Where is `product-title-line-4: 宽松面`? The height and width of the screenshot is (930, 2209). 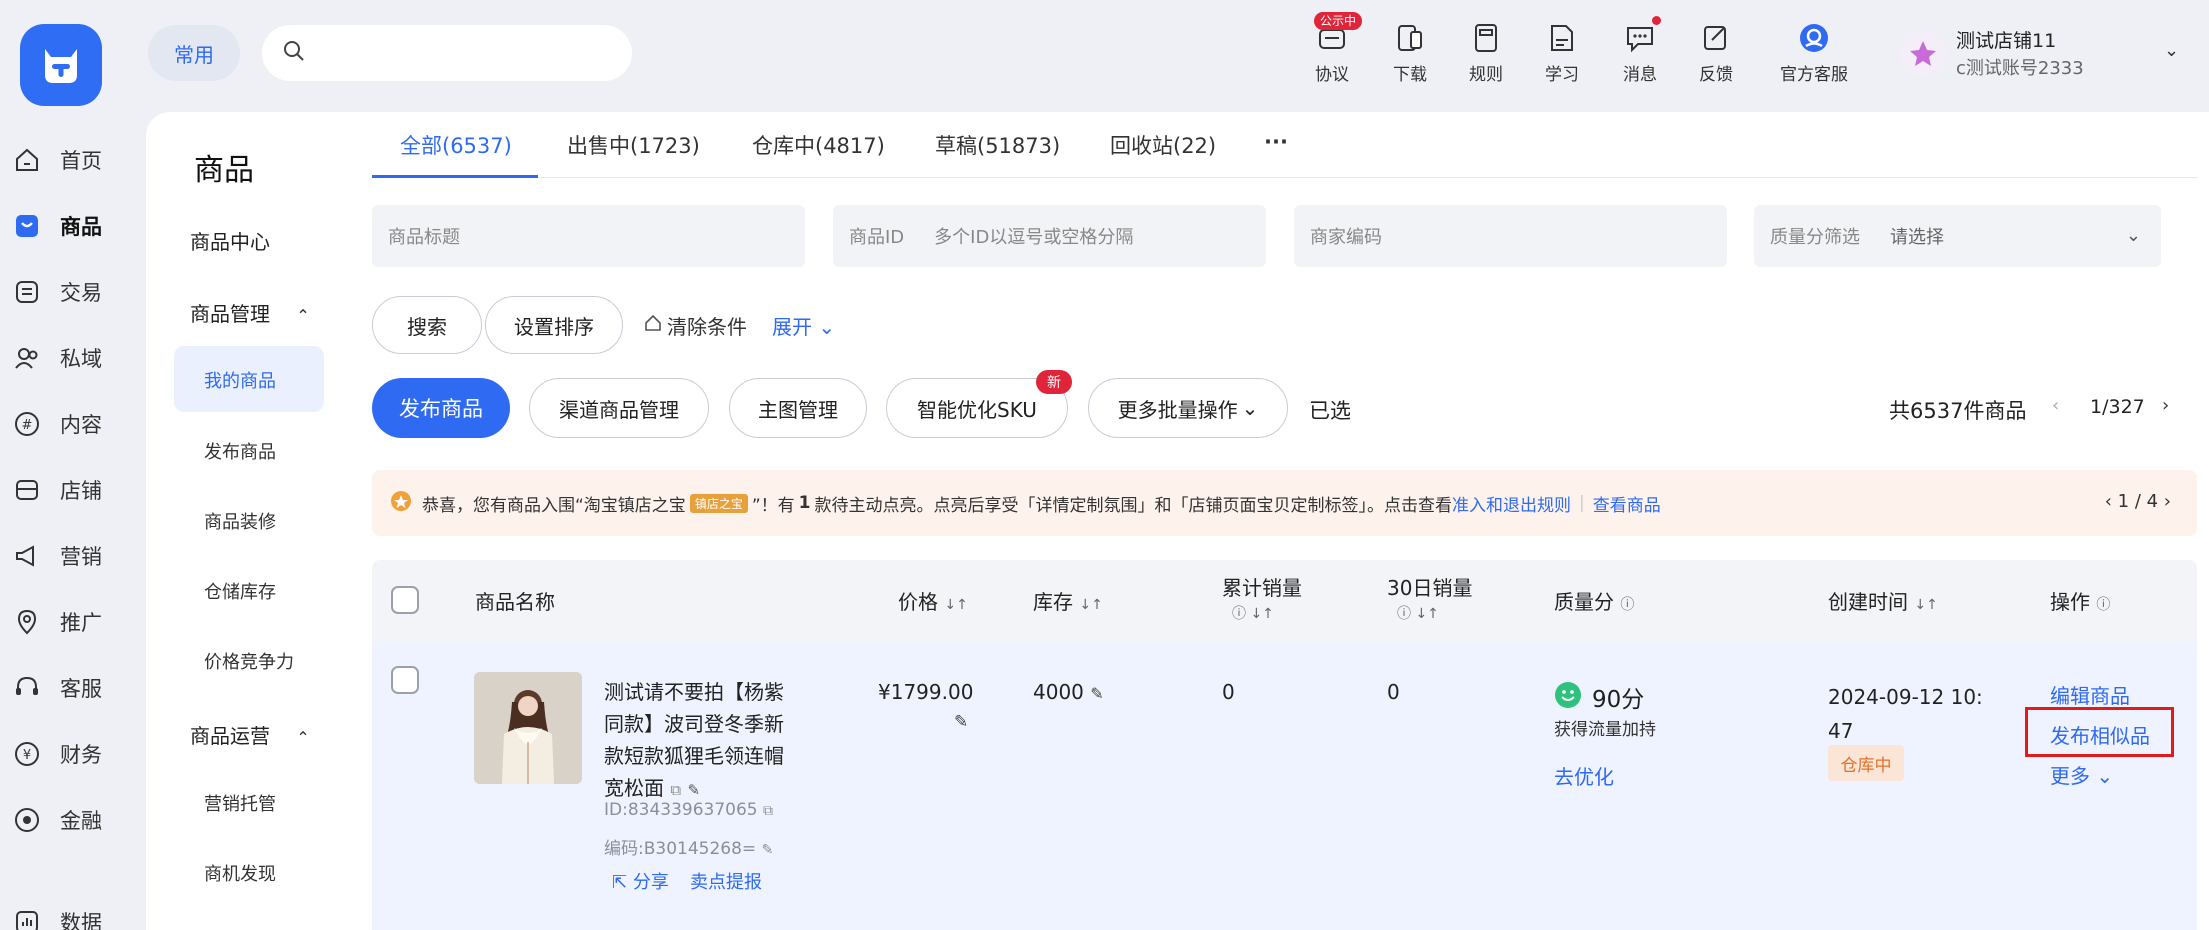 product-title-line-4: 宽松面 is located at coordinates (634, 788).